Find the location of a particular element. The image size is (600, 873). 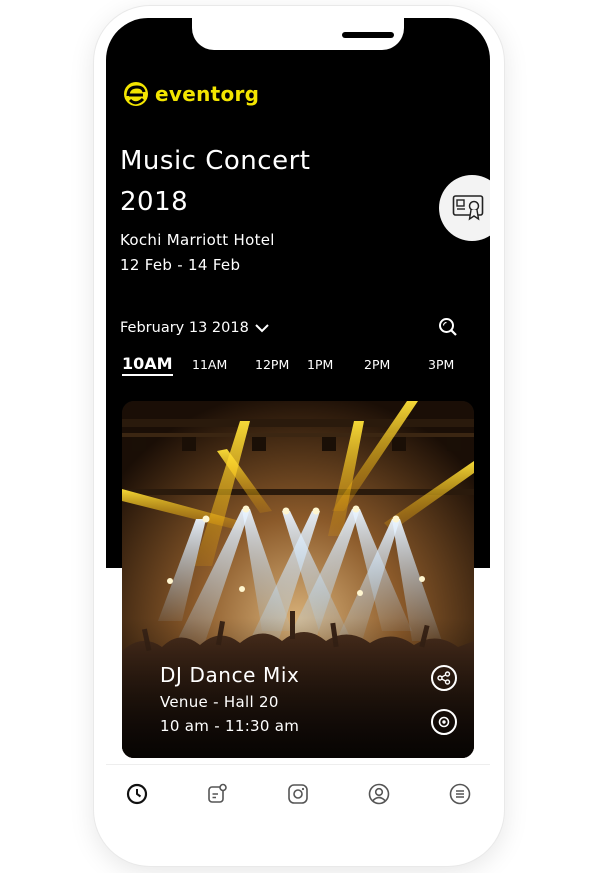

time-tab-3pm: 3PM is located at coordinates (441, 364).